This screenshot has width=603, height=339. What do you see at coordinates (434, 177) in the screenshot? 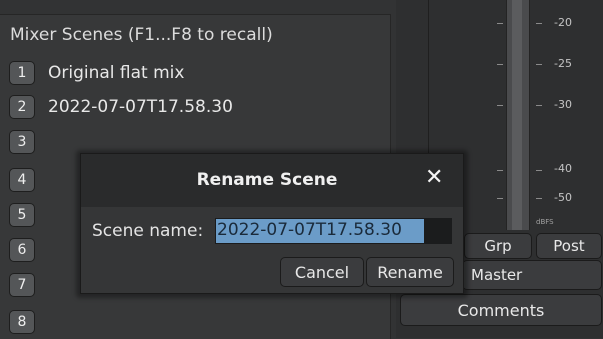
I see `close-icon: ✕` at bounding box center [434, 177].